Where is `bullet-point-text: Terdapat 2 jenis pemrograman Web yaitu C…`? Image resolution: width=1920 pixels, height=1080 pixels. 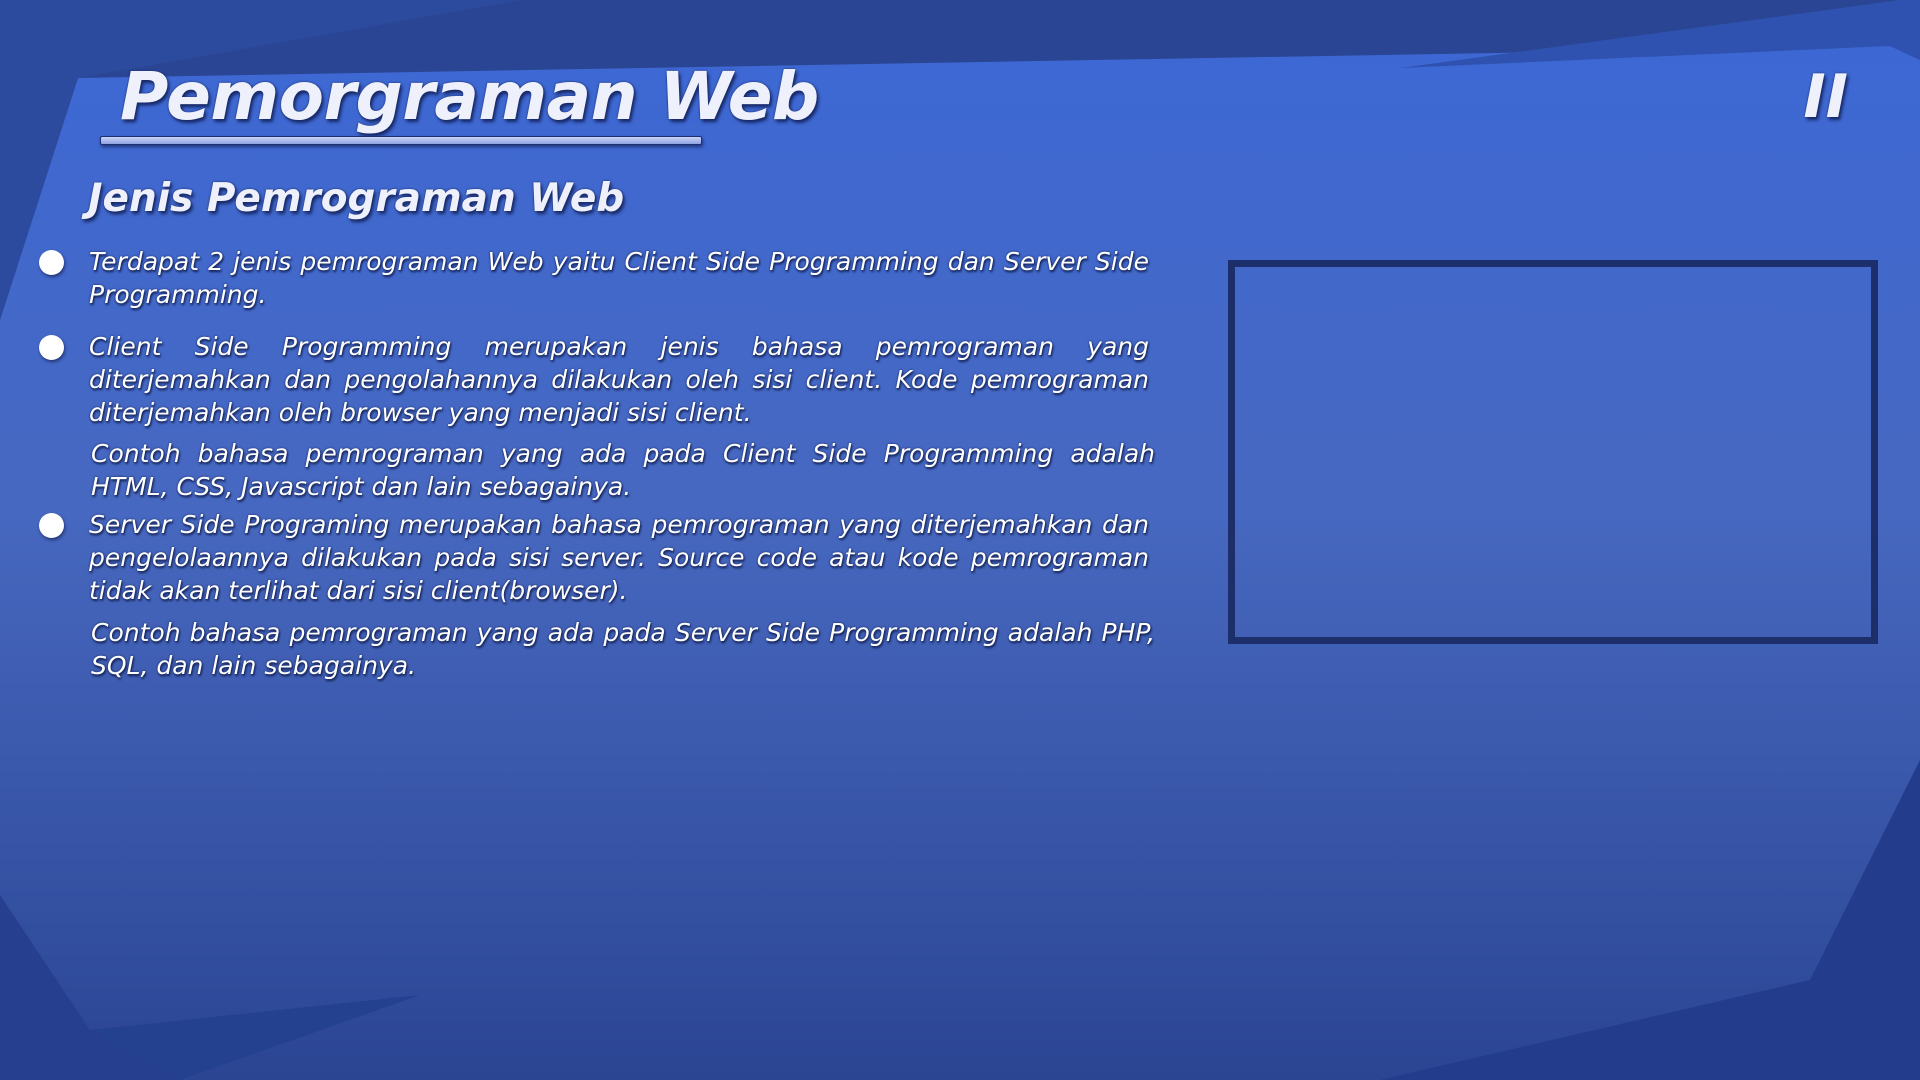
bullet-point-text: Terdapat 2 jenis pemrograman Web yaitu C… is located at coordinates (619, 278).